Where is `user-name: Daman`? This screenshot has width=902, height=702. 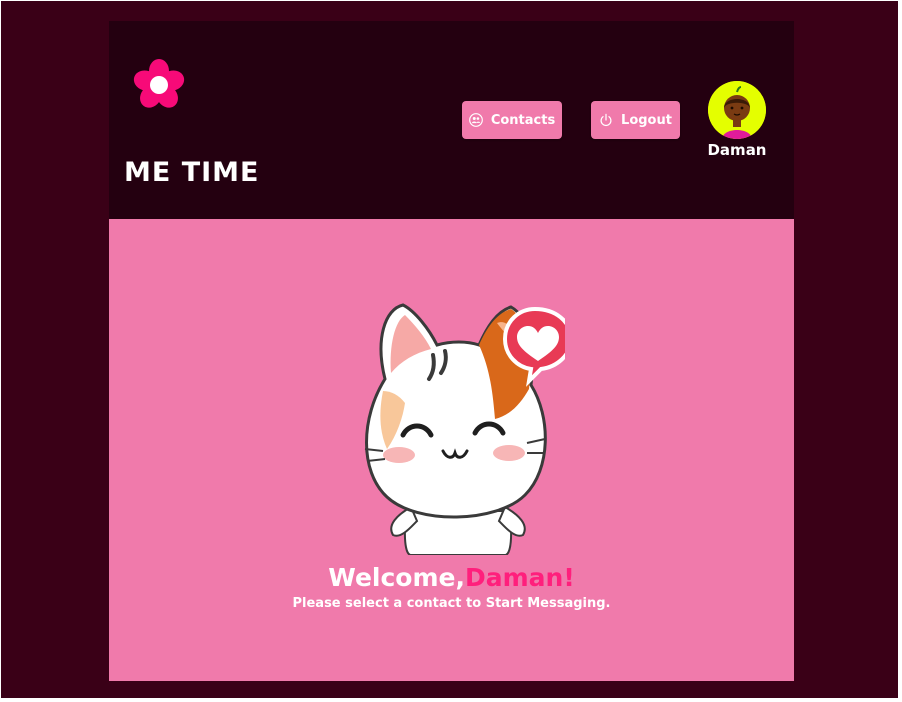
user-name: Daman is located at coordinates (737, 150).